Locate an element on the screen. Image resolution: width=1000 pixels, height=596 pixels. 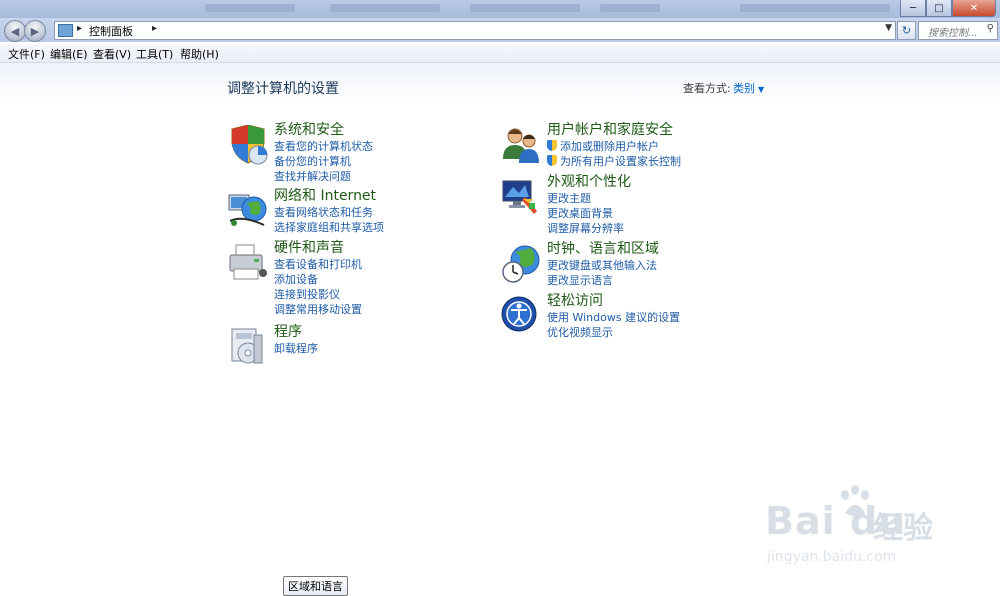
forward-arrow-icon: ▶ is located at coordinates (35, 31).